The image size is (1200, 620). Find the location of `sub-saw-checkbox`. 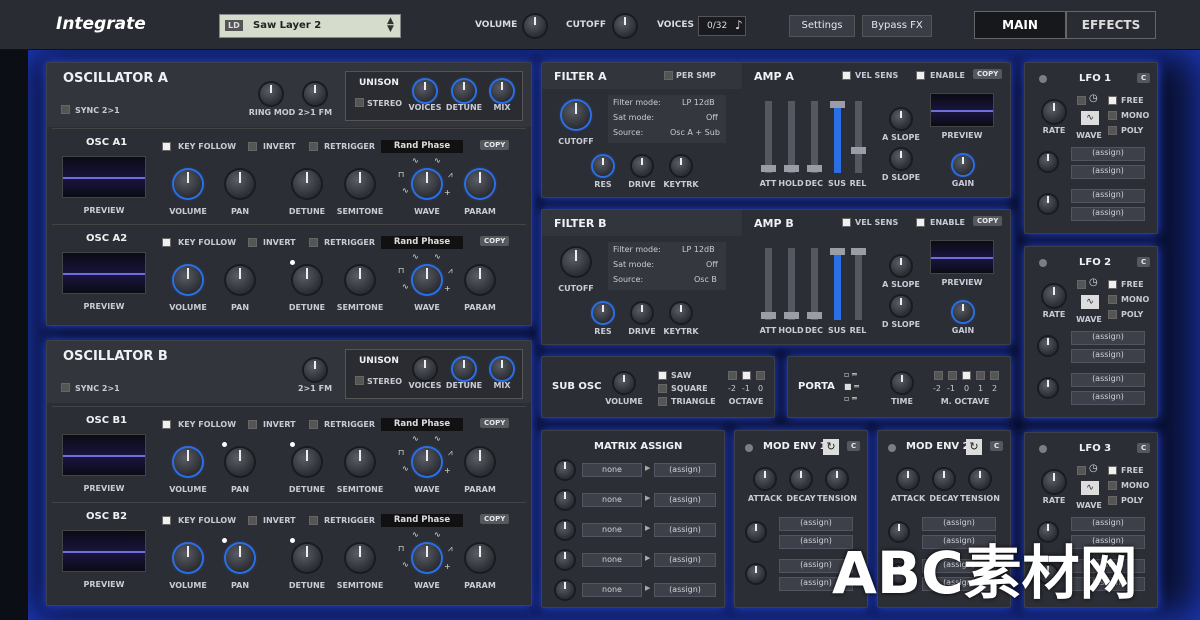

sub-saw-checkbox is located at coordinates (662, 375).